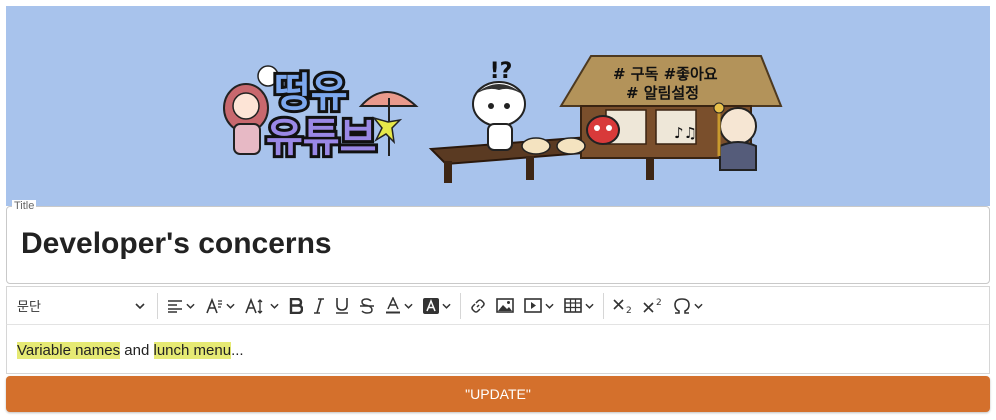  Describe the element at coordinates (665, 74) in the screenshot. I see `sign-line1: # 구독 #좋아요` at that location.